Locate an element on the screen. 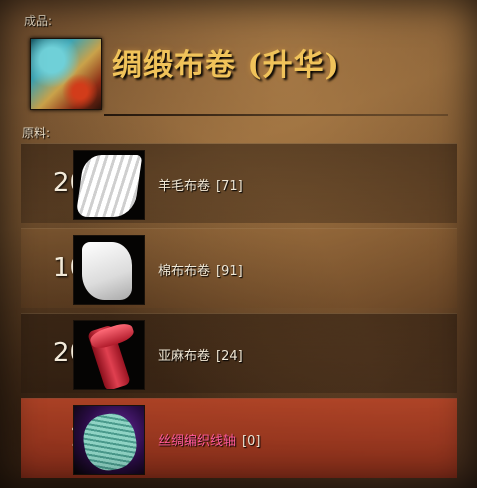 The height and width of the screenshot is (488, 477). linen-bolt-icon is located at coordinates (109, 355).